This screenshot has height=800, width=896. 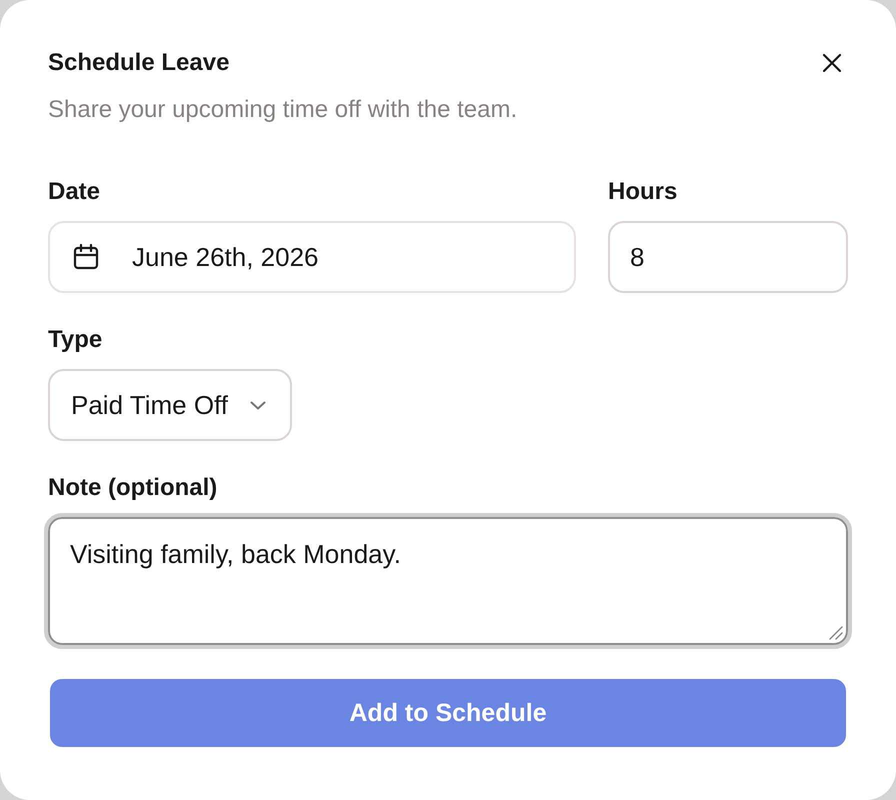 What do you see at coordinates (170, 405) in the screenshot?
I see `type-dropdown: Paid Time Off` at bounding box center [170, 405].